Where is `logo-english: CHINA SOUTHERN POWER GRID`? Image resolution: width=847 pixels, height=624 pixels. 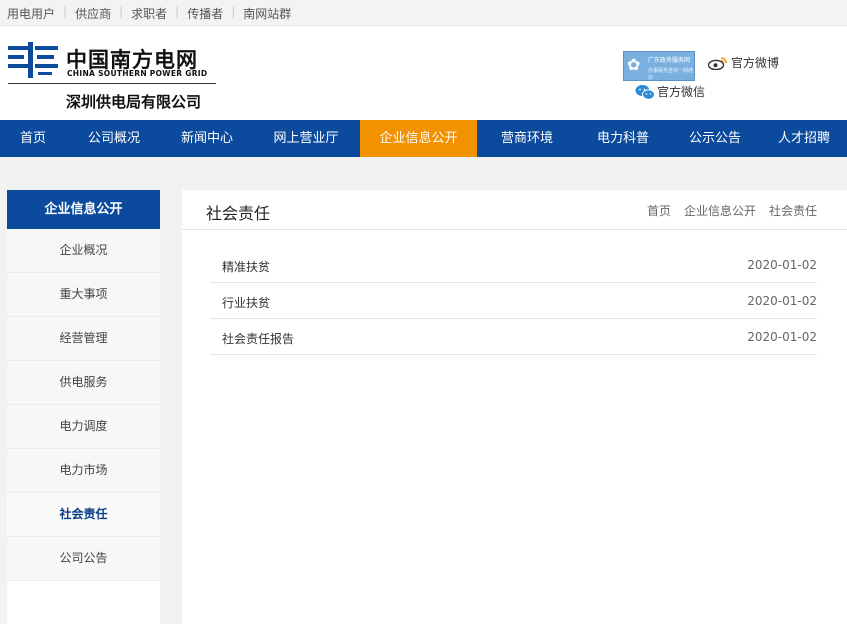 logo-english: CHINA SOUTHERN POWER GRID is located at coordinates (137, 73).